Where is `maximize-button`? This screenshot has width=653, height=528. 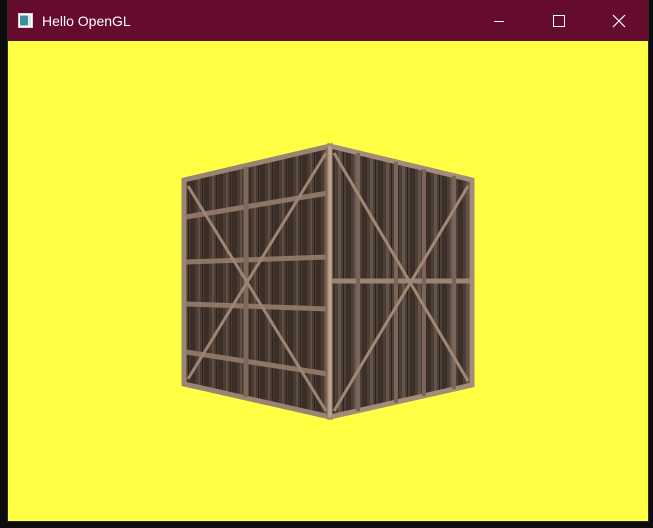 maximize-button is located at coordinates (559, 20).